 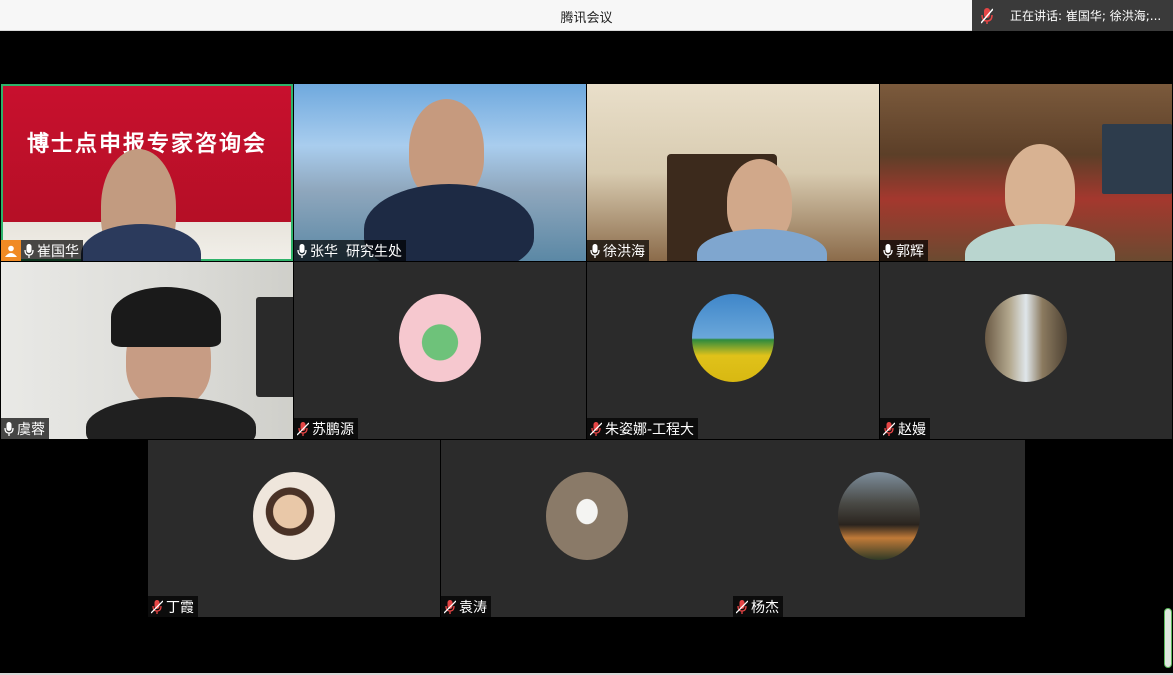 What do you see at coordinates (180, 607) in the screenshot?
I see `participant-name: 丁霞` at bounding box center [180, 607].